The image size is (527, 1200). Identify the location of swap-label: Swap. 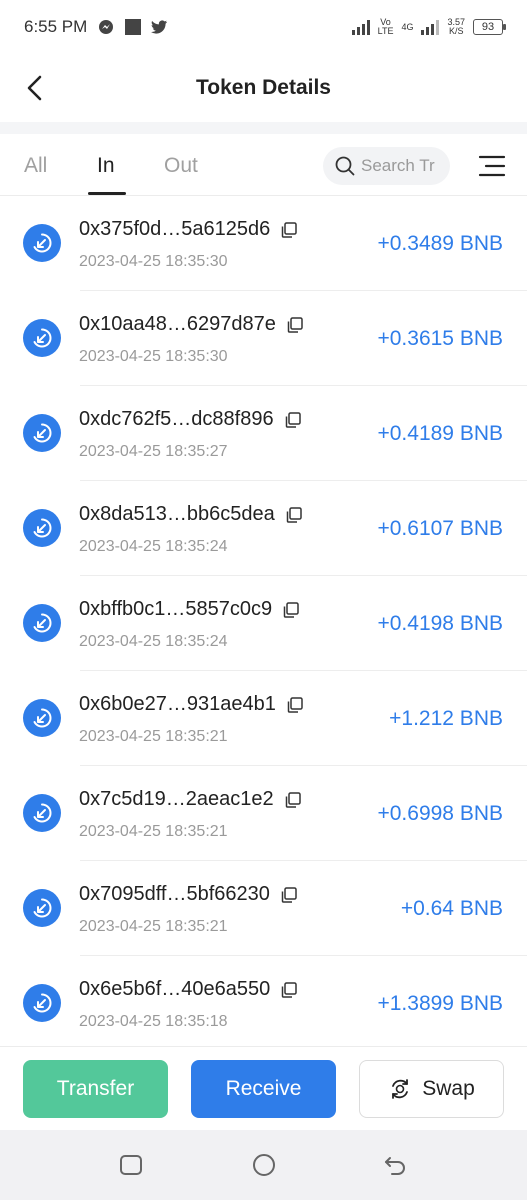
(448, 1088).